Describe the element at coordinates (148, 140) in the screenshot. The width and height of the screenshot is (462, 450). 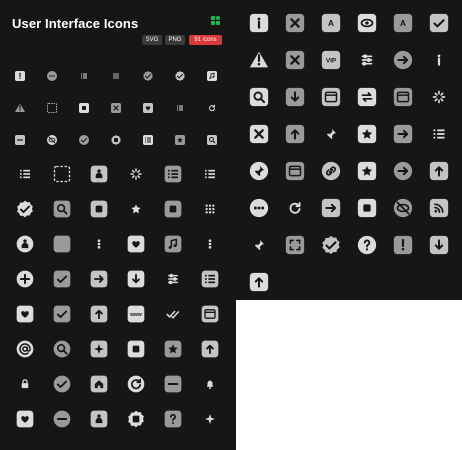
I see `book-icon` at that location.